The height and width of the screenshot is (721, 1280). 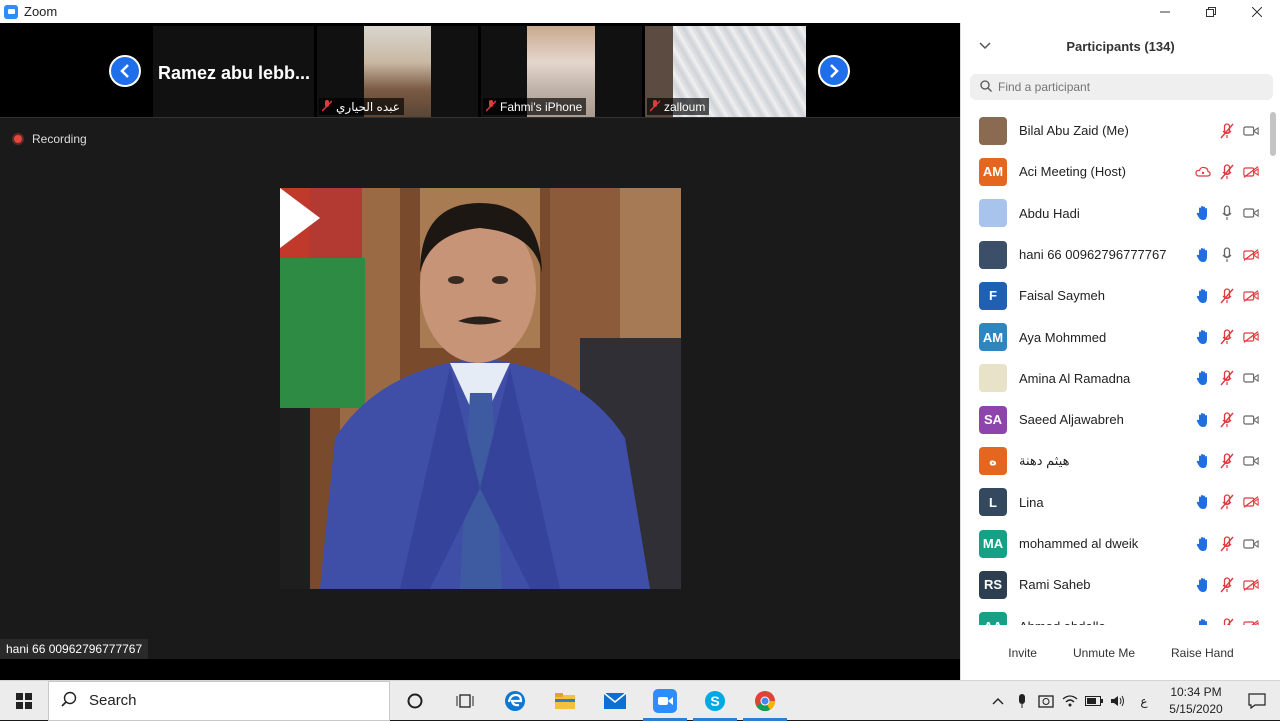 I want to click on clock-time: 10:34 PM, so click(x=1196, y=692).